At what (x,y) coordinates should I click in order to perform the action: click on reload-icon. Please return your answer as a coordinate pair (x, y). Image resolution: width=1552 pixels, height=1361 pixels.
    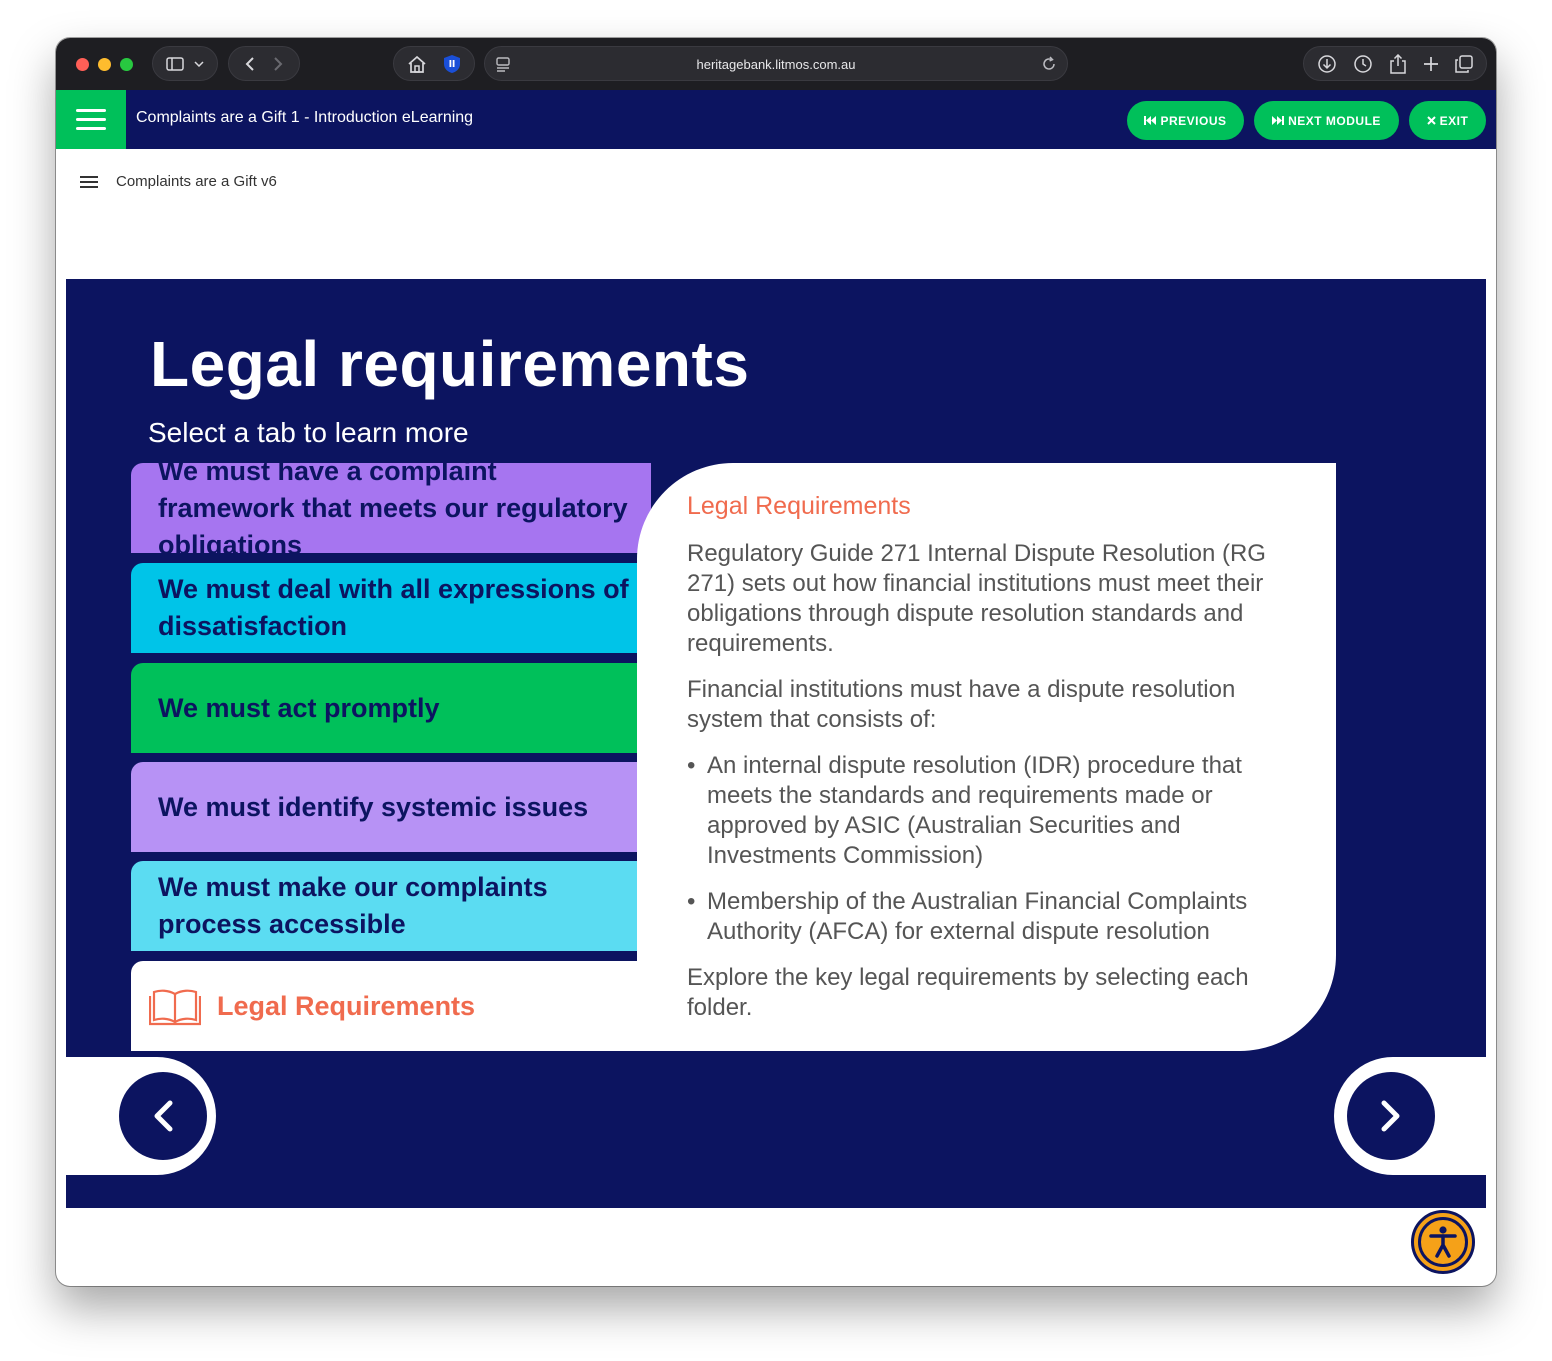
    Looking at the image, I should click on (1049, 64).